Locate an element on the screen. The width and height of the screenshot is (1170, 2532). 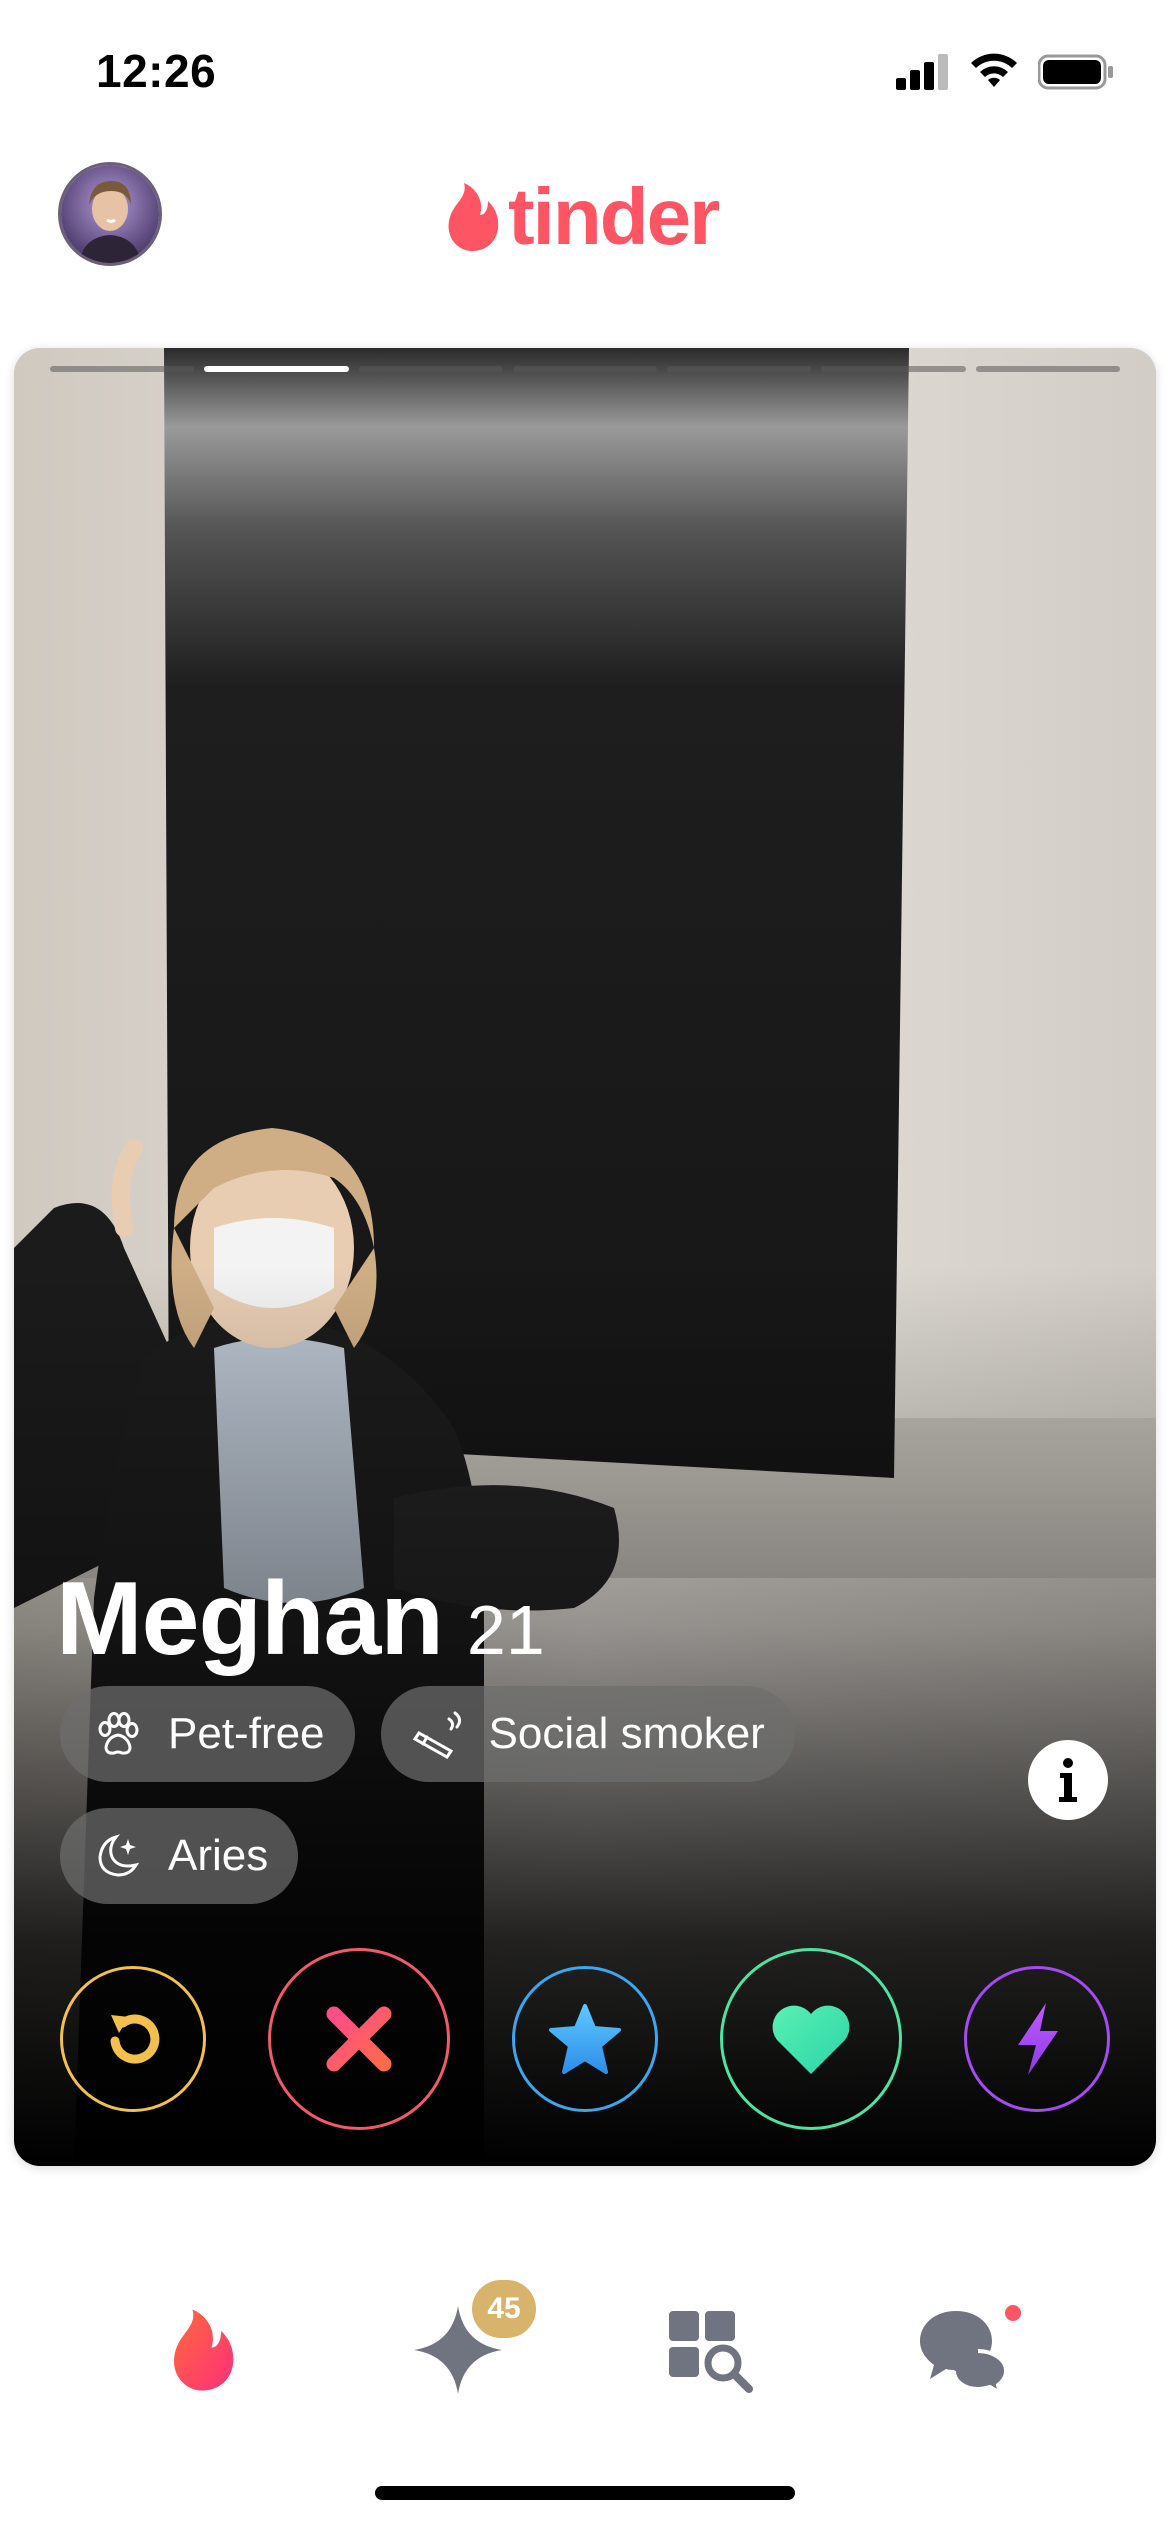
profile-avatar is located at coordinates (110, 214).